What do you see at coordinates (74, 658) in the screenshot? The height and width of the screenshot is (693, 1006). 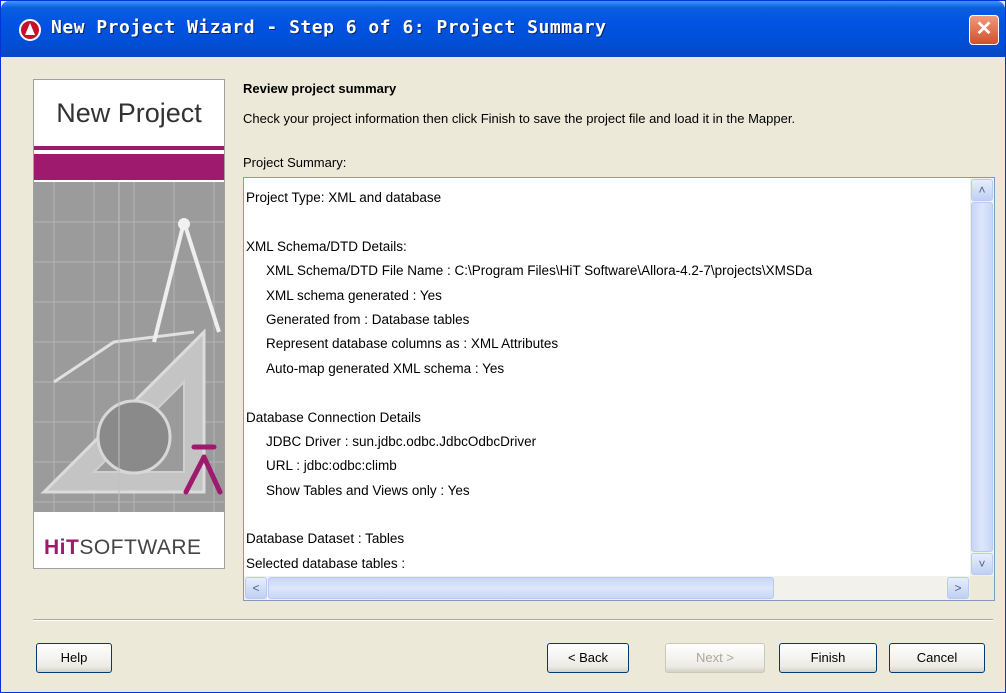 I see `help-button: Help` at bounding box center [74, 658].